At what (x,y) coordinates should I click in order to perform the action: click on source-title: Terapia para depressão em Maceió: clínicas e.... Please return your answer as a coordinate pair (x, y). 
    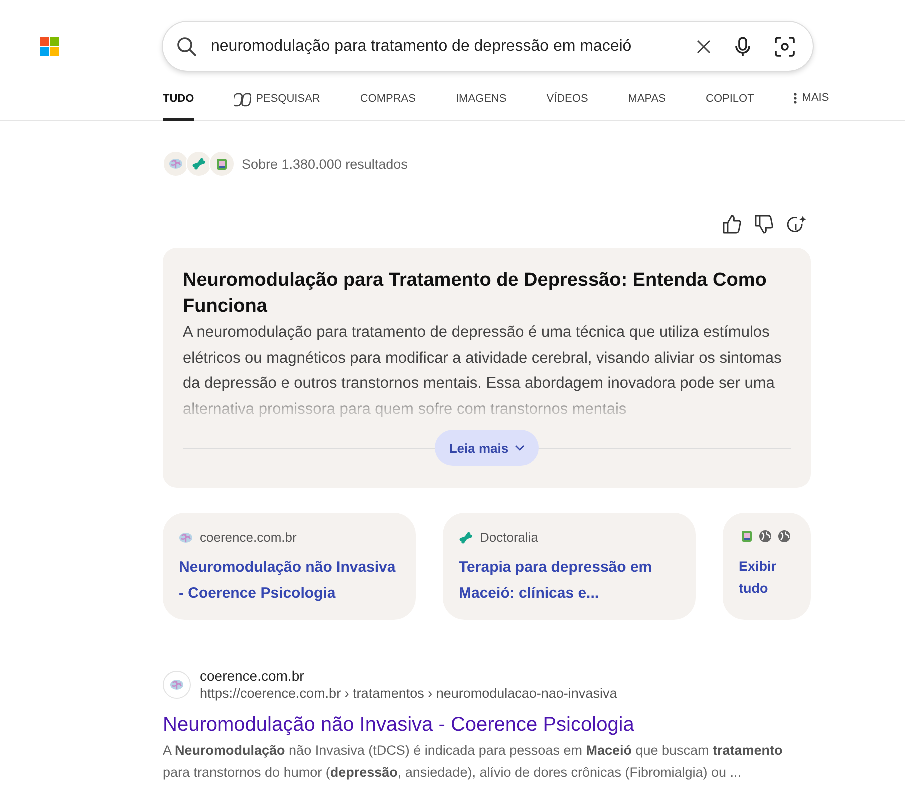
    Looking at the image, I should click on (556, 581).